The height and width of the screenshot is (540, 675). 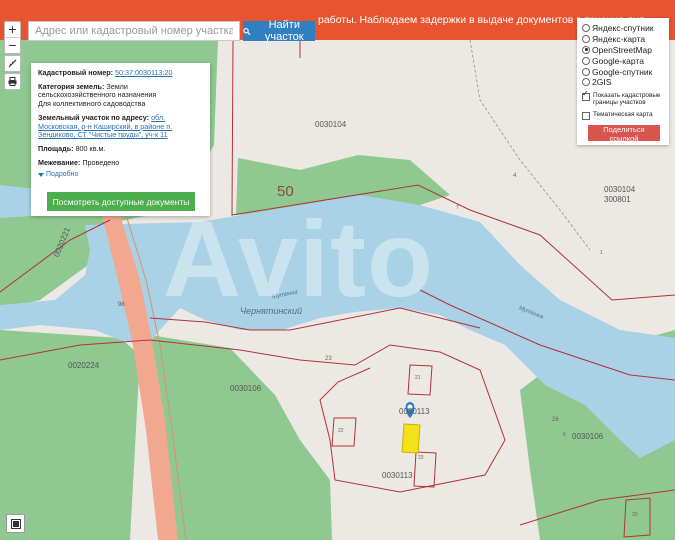 I want to click on area-label: Площадь:, so click(x=56, y=148).